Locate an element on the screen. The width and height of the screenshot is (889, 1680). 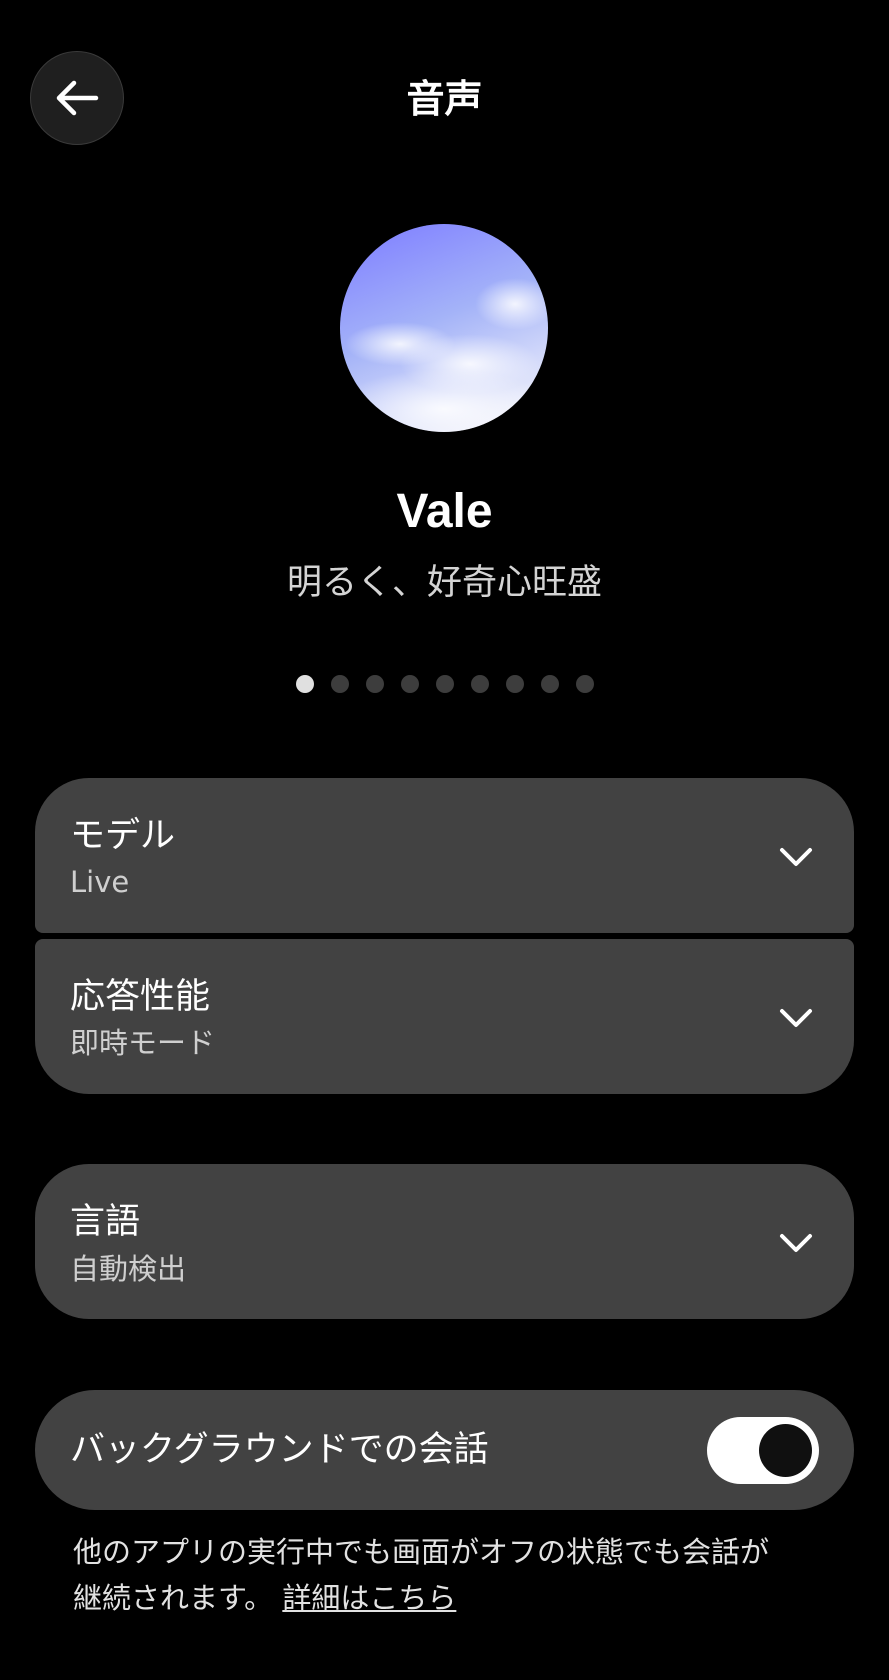
page-title: 音声 is located at coordinates (444, 99).